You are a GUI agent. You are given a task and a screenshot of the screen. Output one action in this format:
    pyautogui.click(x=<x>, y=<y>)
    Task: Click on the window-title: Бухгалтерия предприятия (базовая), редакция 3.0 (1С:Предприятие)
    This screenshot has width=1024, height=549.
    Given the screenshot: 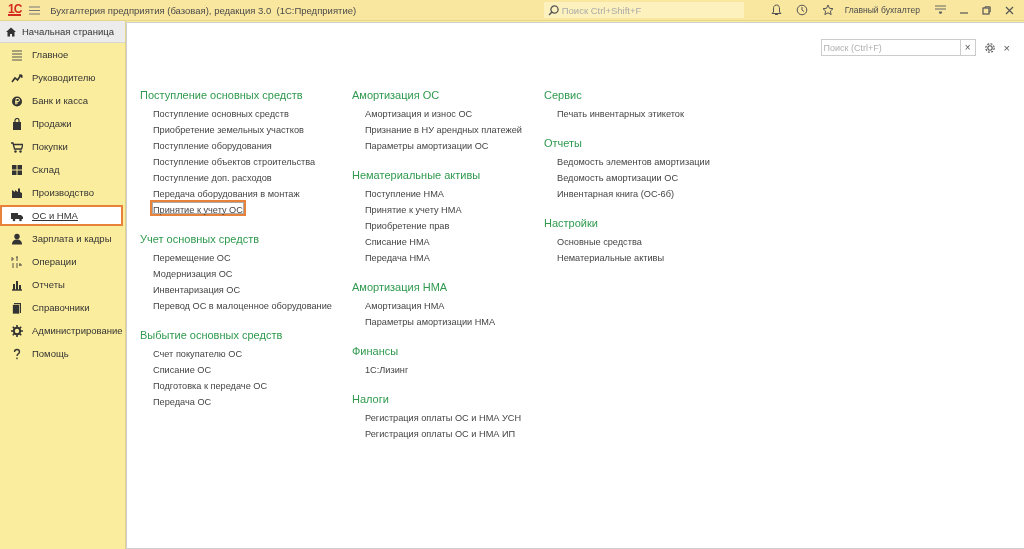 What is the action you would take?
    pyautogui.click(x=204, y=10)
    